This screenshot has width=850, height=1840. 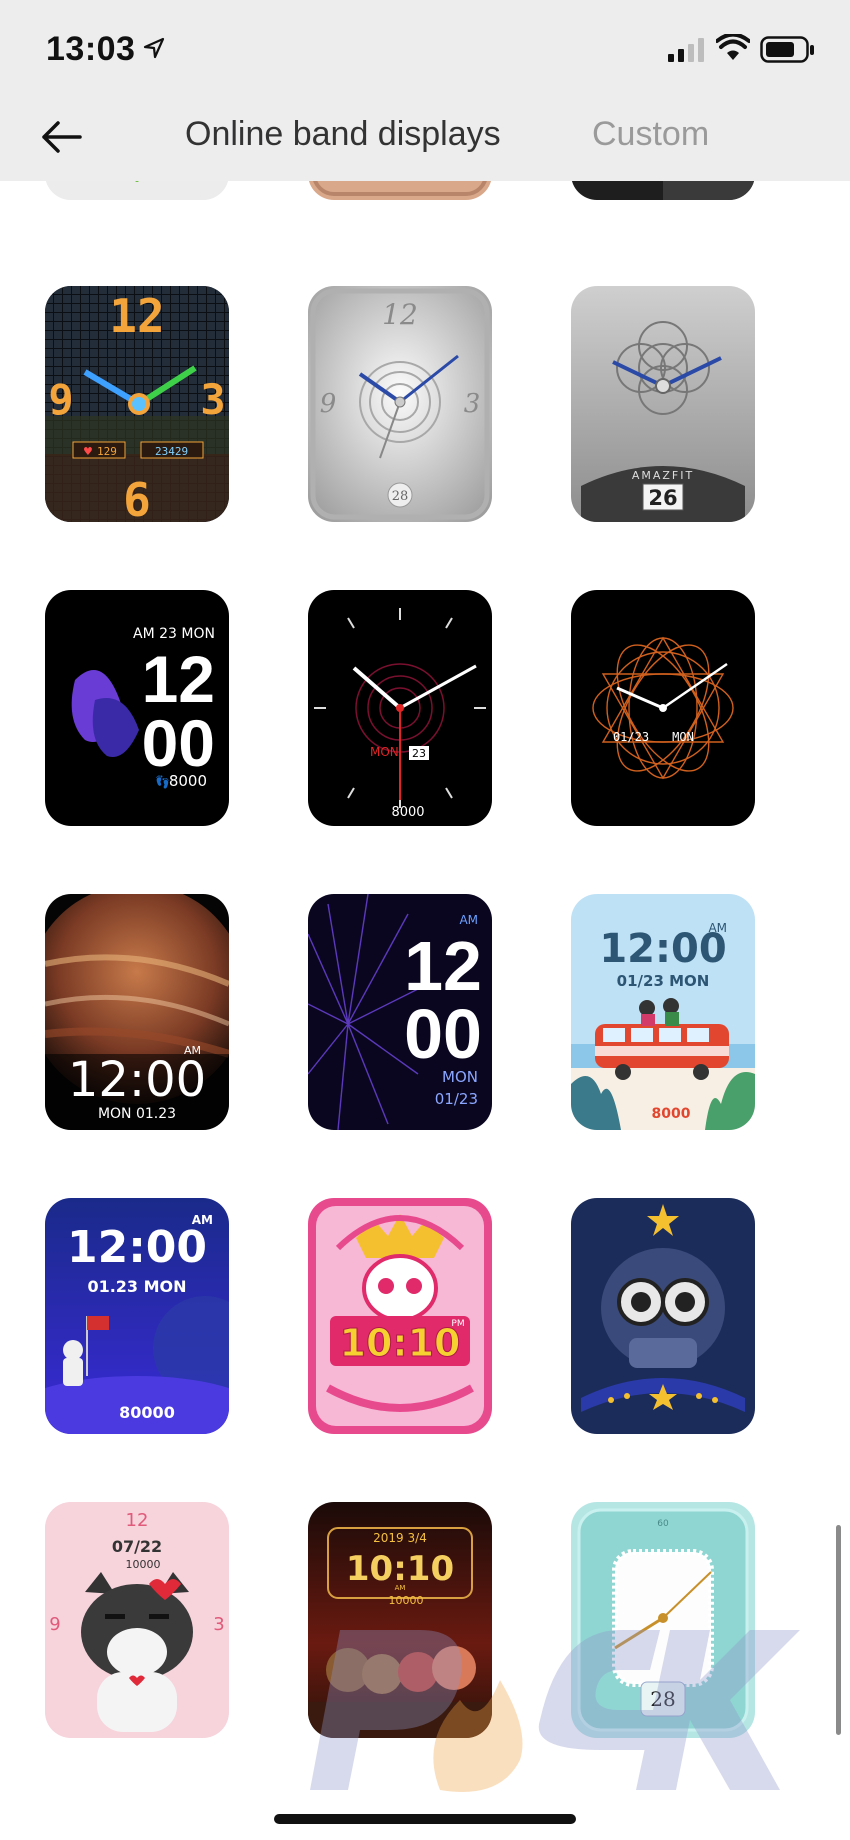 I want to click on svg-text: 2019 3/4, so click(x=400, y=1538).